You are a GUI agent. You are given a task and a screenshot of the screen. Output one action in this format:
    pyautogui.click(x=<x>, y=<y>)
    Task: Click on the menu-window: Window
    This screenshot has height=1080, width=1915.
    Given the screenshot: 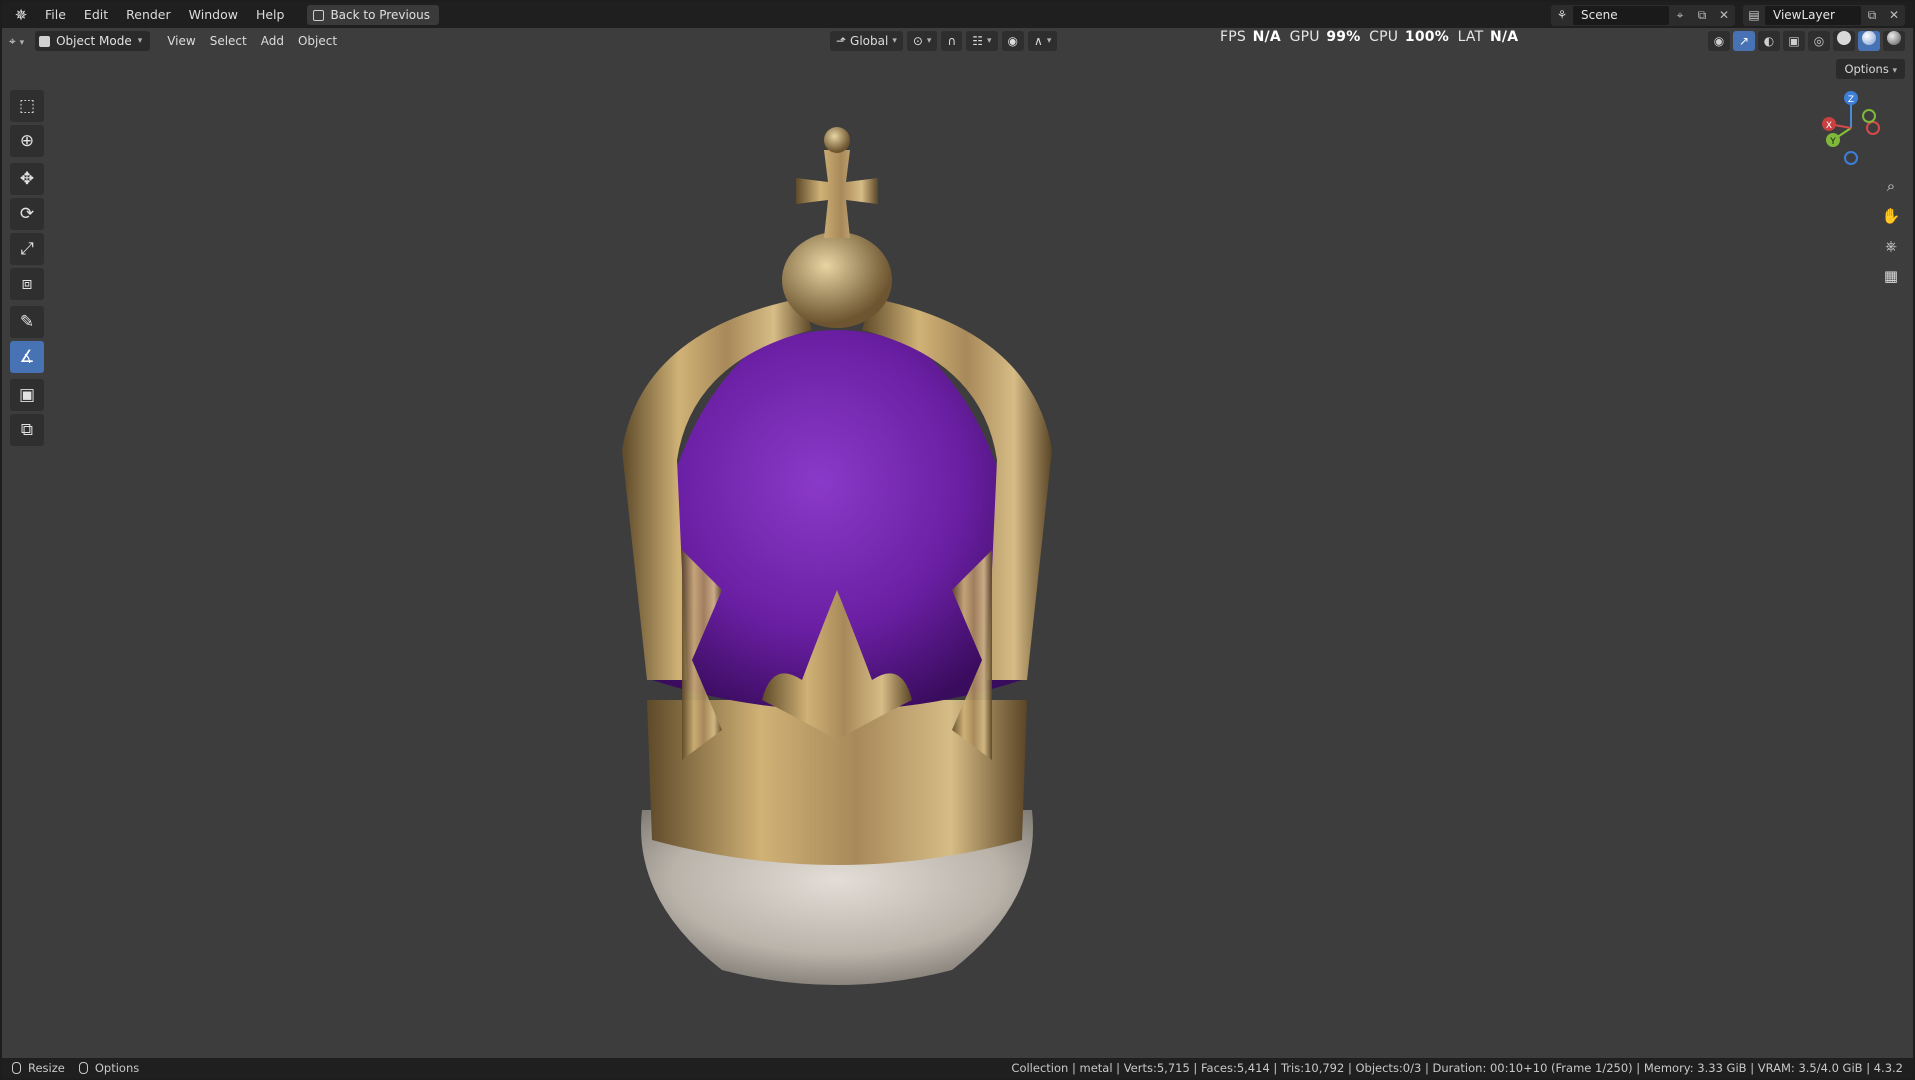 What is the action you would take?
    pyautogui.click(x=213, y=15)
    